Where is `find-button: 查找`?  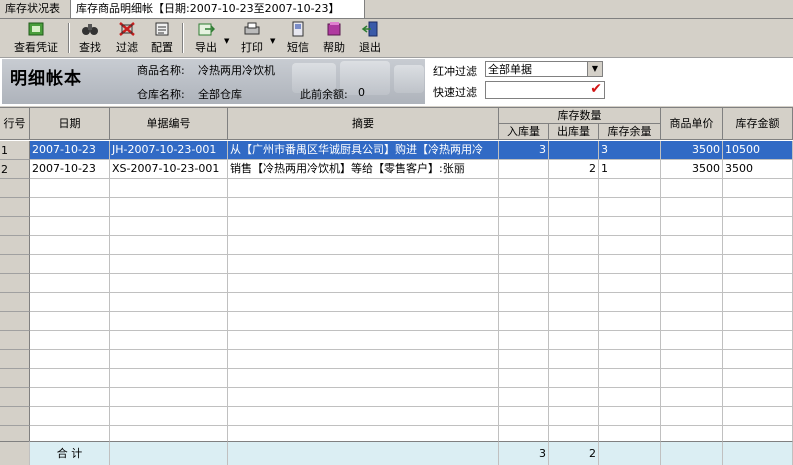
find-button: 查找 is located at coordinates (90, 38).